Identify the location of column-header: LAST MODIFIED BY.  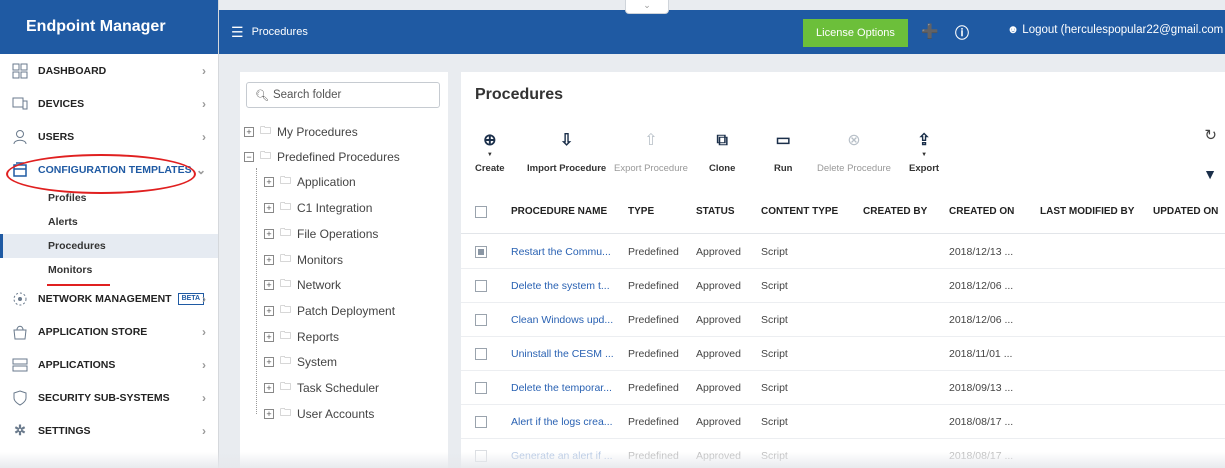
(1087, 211).